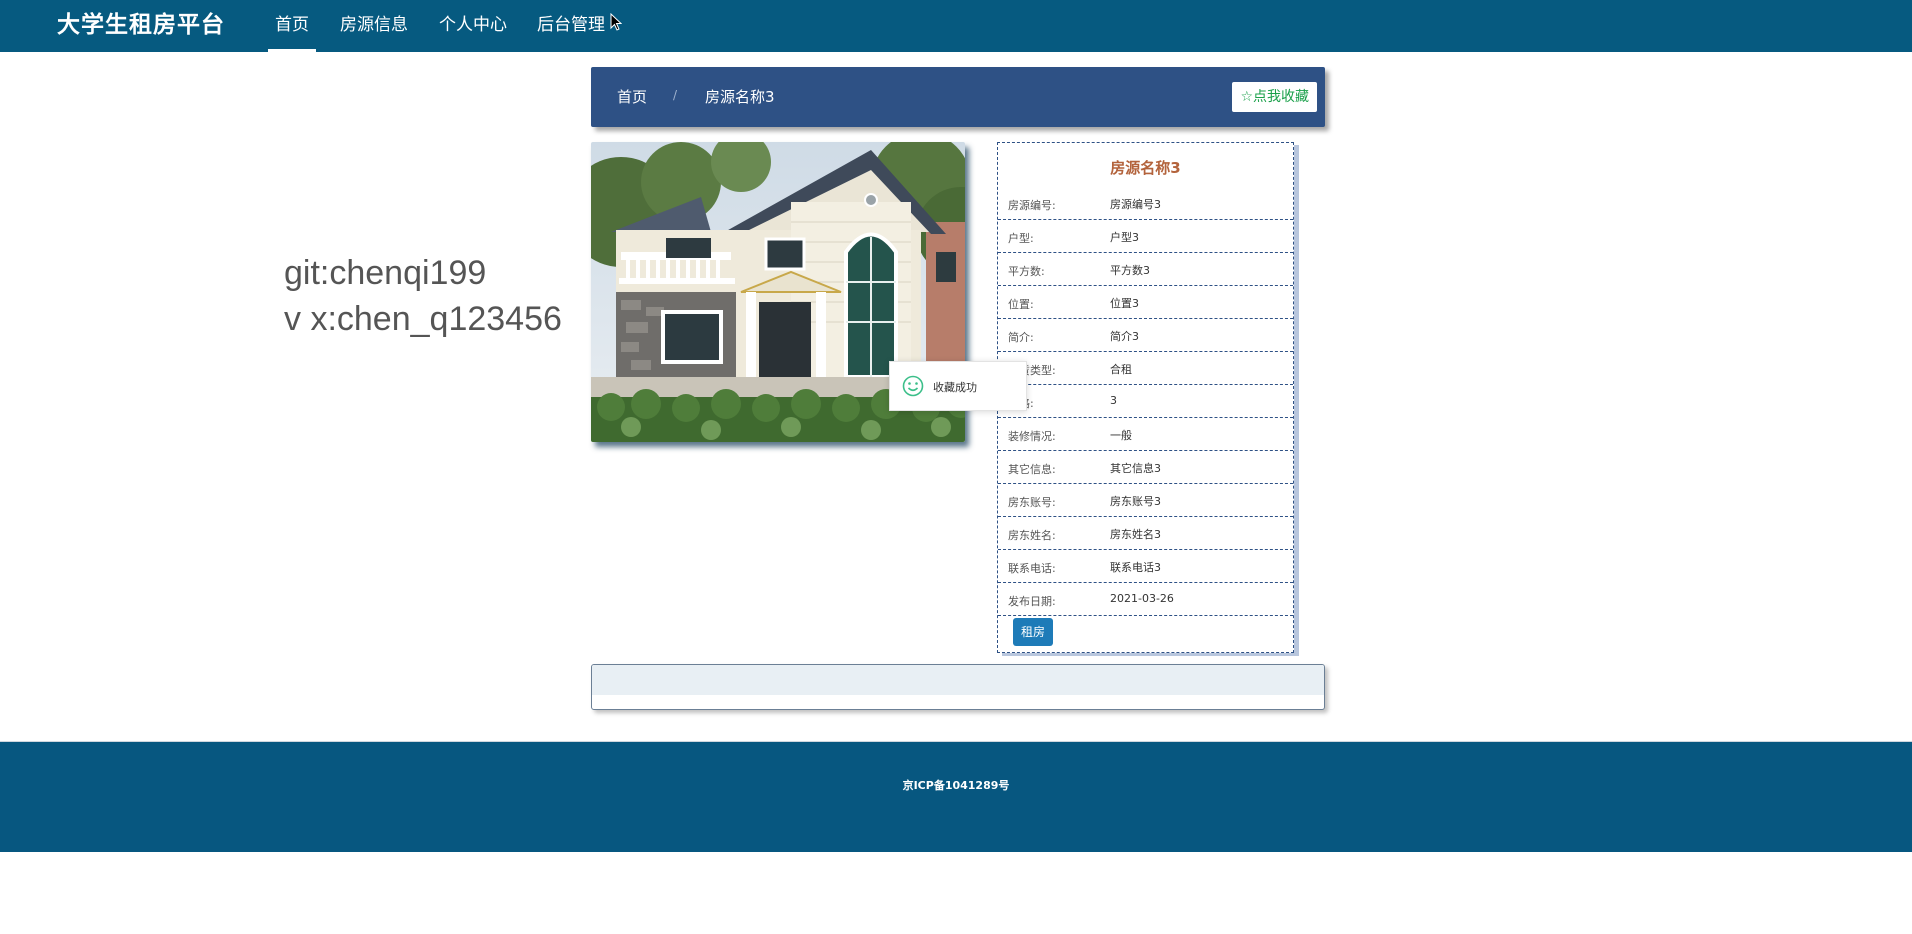 Image resolution: width=1912 pixels, height=934 pixels. What do you see at coordinates (1145, 335) in the screenshot?
I see `detail-row-intro: 简介: 简介3` at bounding box center [1145, 335].